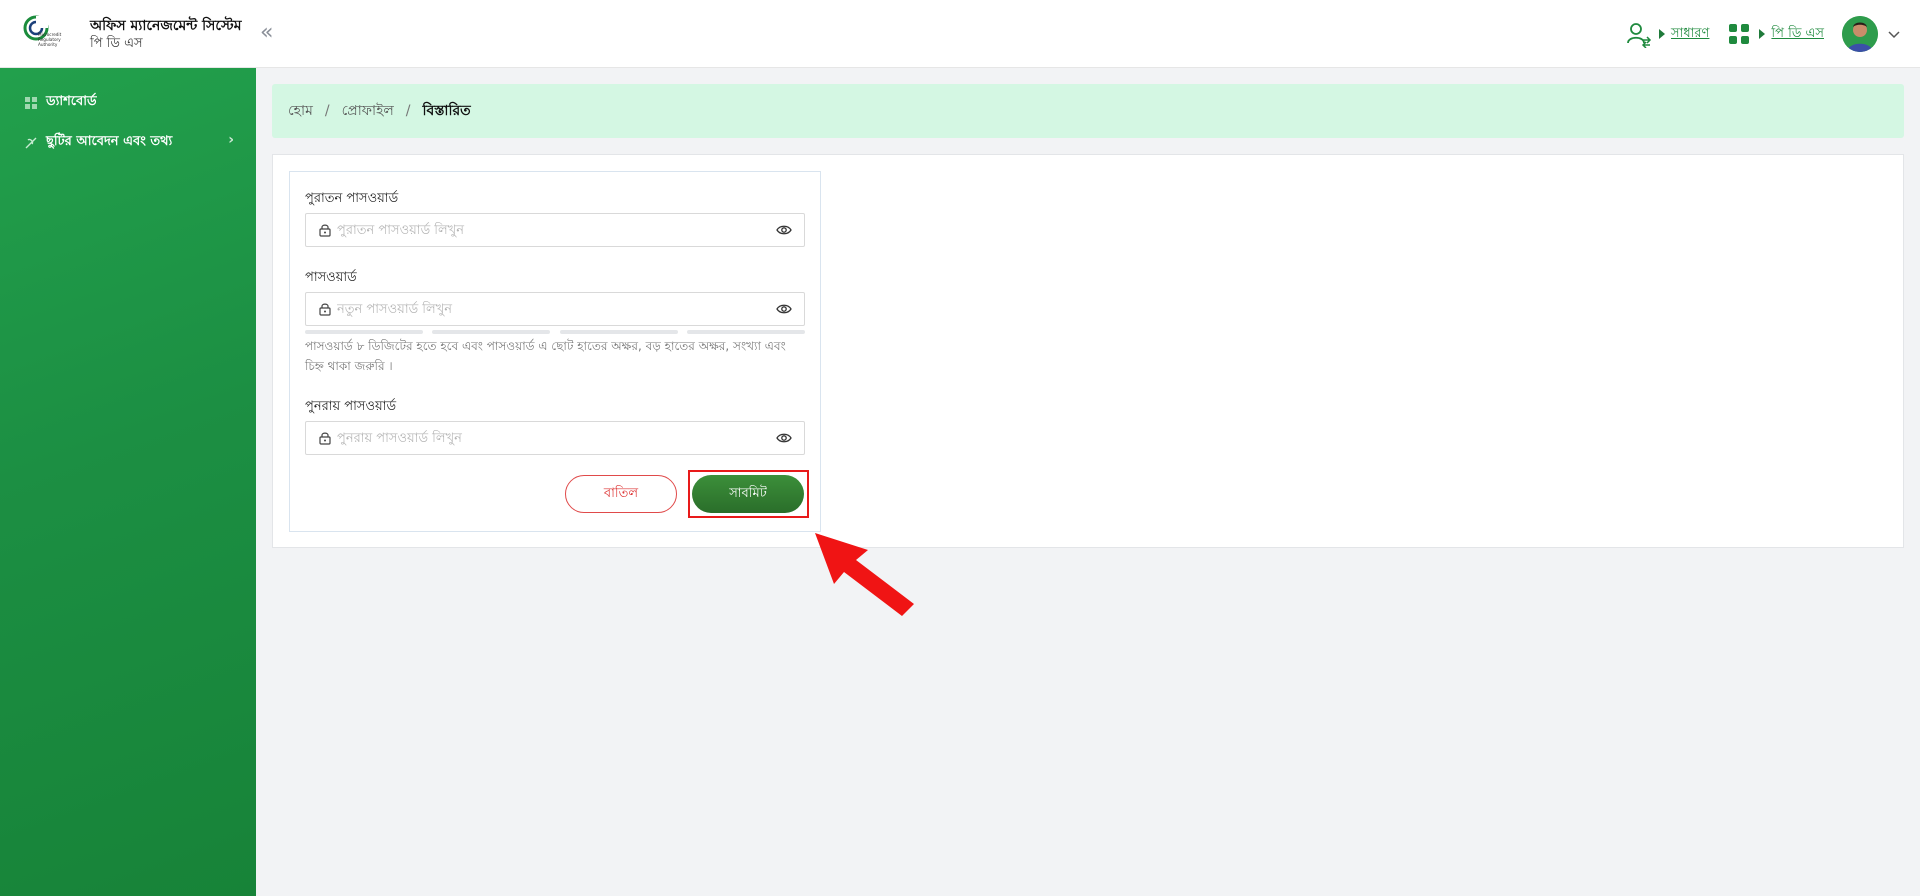  What do you see at coordinates (621, 494) in the screenshot?
I see `cancel-button: বাতিল` at bounding box center [621, 494].